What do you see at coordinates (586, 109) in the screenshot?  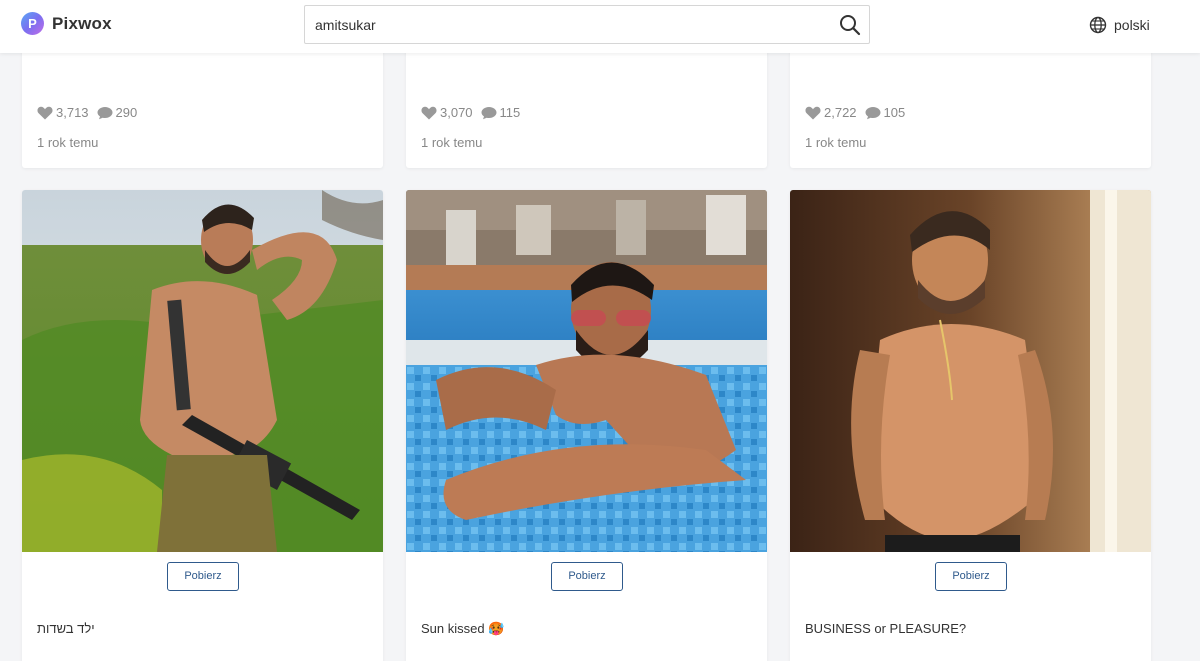 I see `post-card-stats: 3,070 115 1 rok temu` at bounding box center [586, 109].